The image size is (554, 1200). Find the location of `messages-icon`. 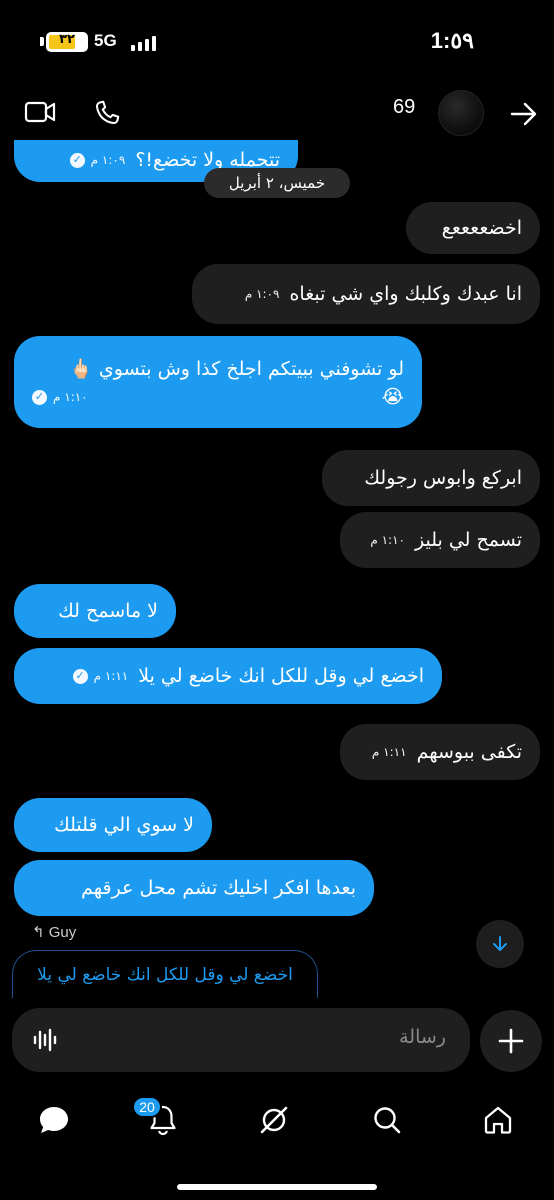

messages-icon is located at coordinates (54, 1120).